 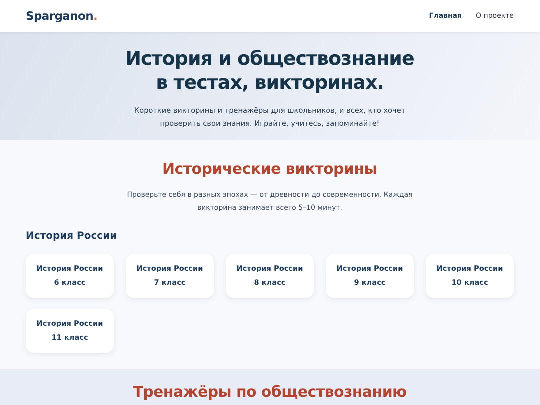 What do you see at coordinates (270, 71) in the screenshot?
I see `hero-title: История и обществознание в тестах, викторинах.` at bounding box center [270, 71].